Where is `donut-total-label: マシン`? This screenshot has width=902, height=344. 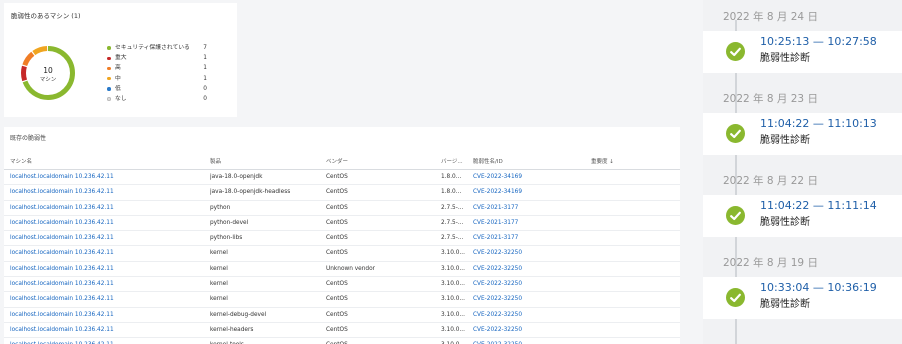
donut-total-label: マシン is located at coordinates (48, 79).